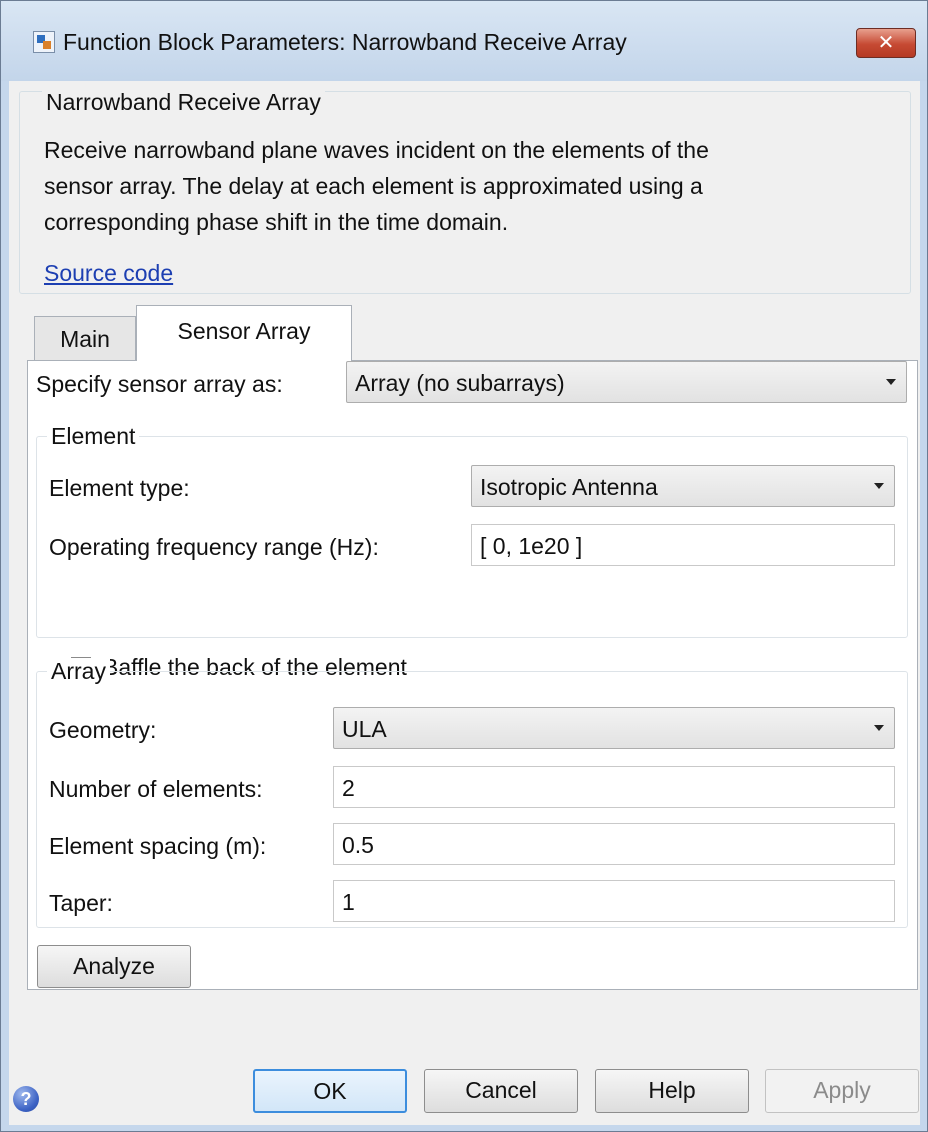 The width and height of the screenshot is (928, 1132). What do you see at coordinates (886, 43) in the screenshot?
I see `close-button: ✕` at bounding box center [886, 43].